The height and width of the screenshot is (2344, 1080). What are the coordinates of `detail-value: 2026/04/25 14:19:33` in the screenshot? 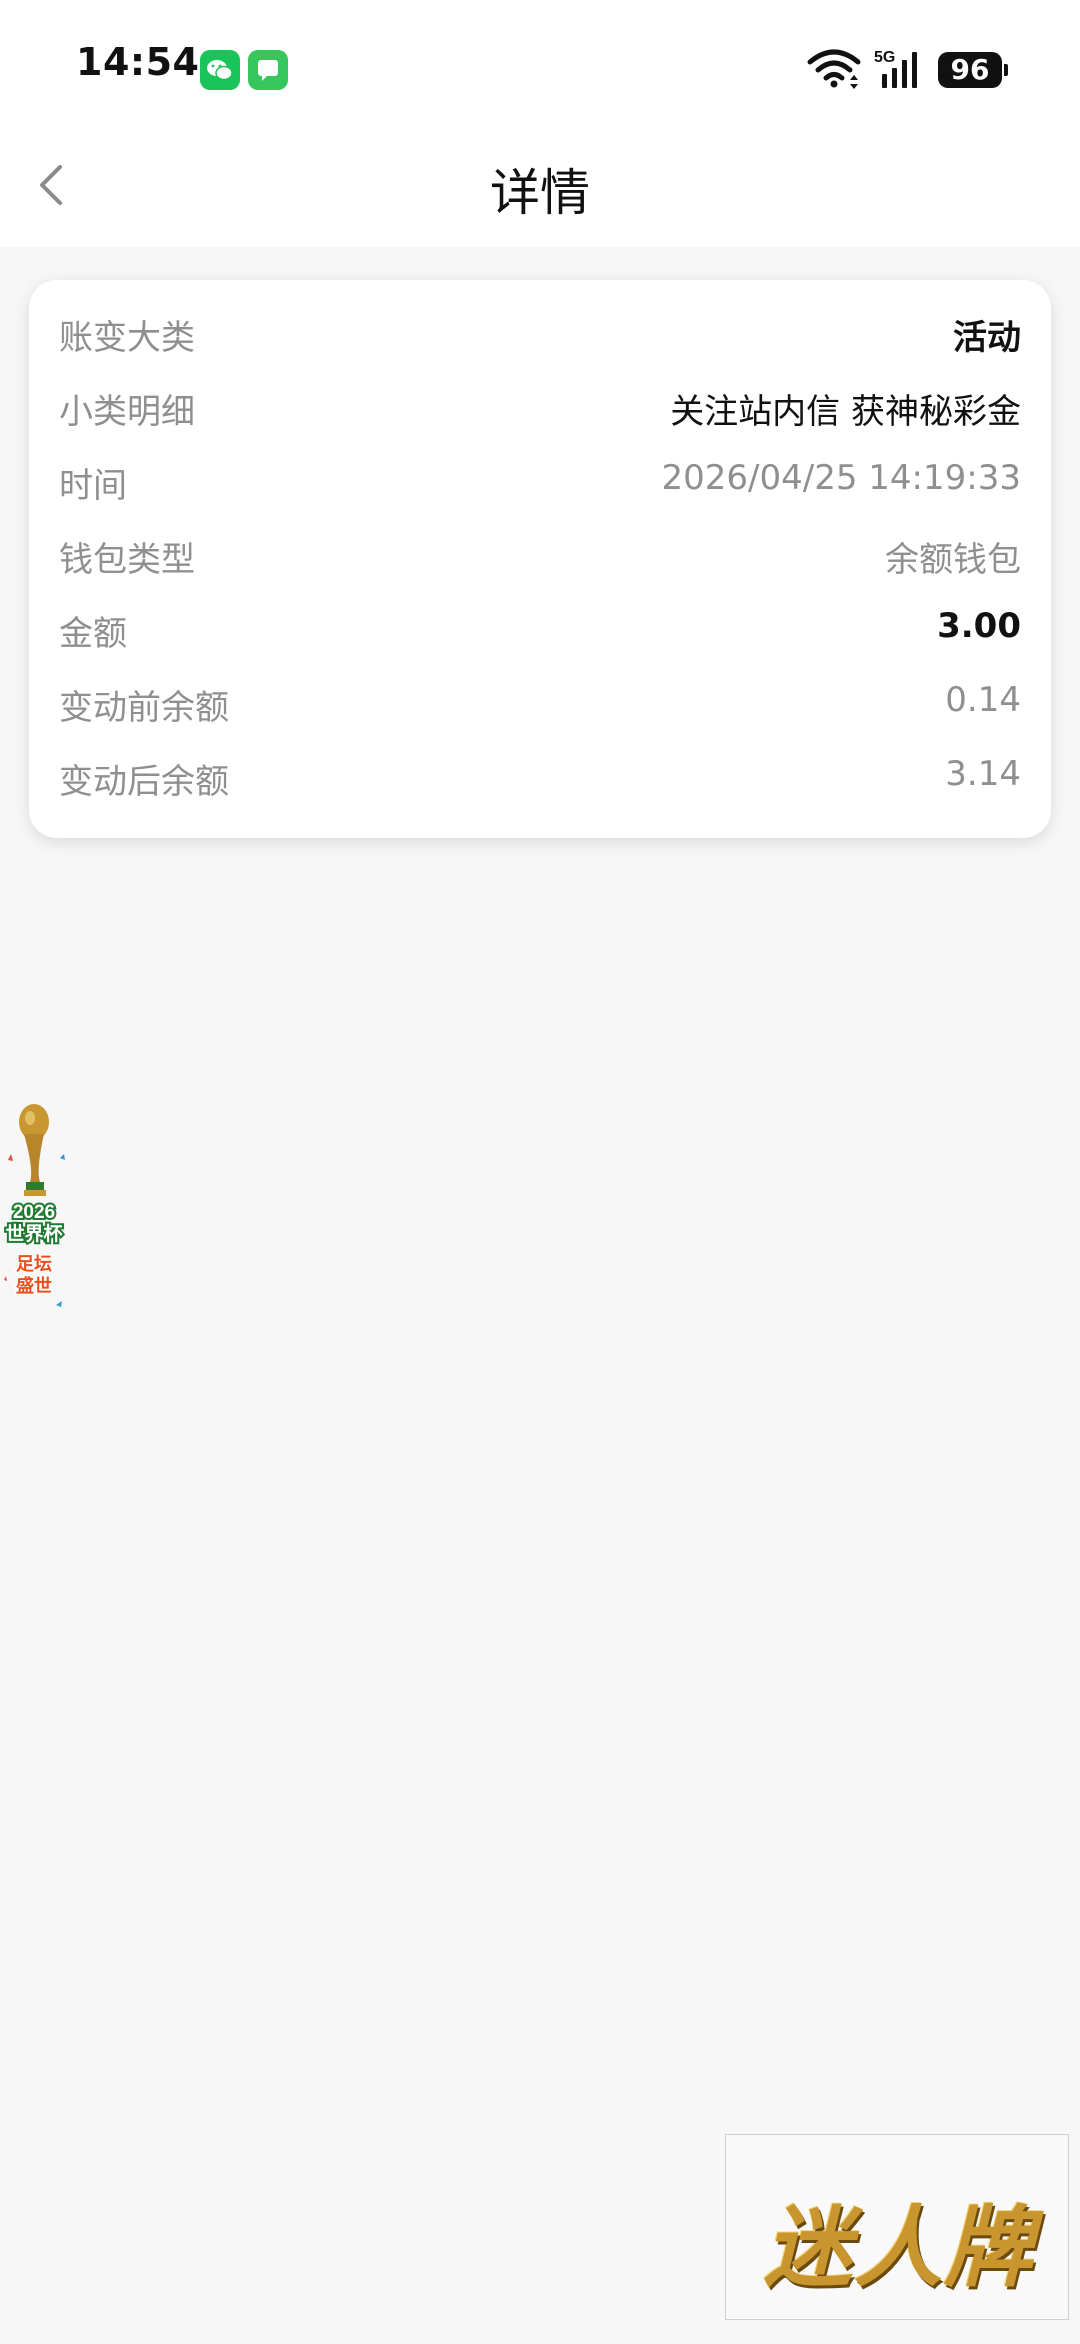 It's located at (841, 478).